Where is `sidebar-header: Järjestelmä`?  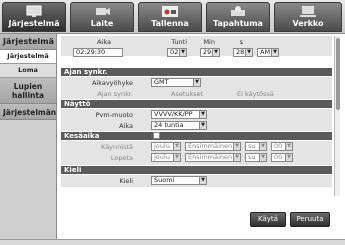 sidebar-header: Järjestelmä is located at coordinates (28, 42).